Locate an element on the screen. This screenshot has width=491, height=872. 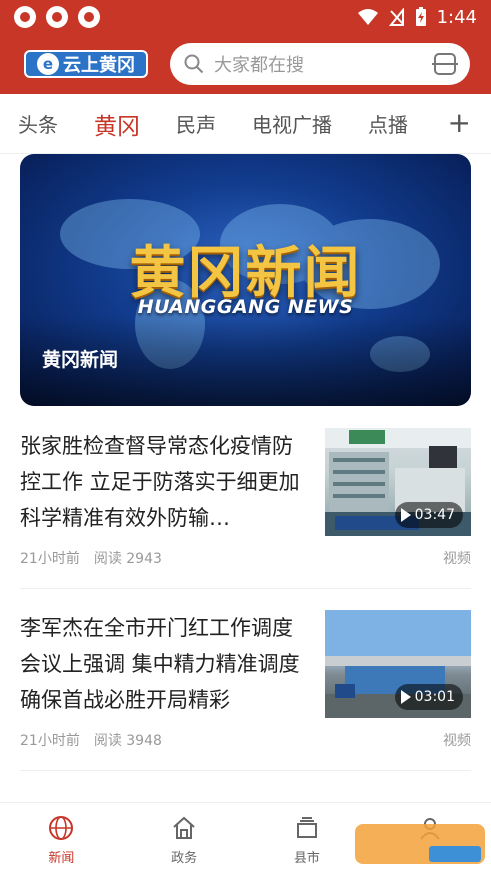
news-read-count: 阅读 3948 is located at coordinates (127, 741).